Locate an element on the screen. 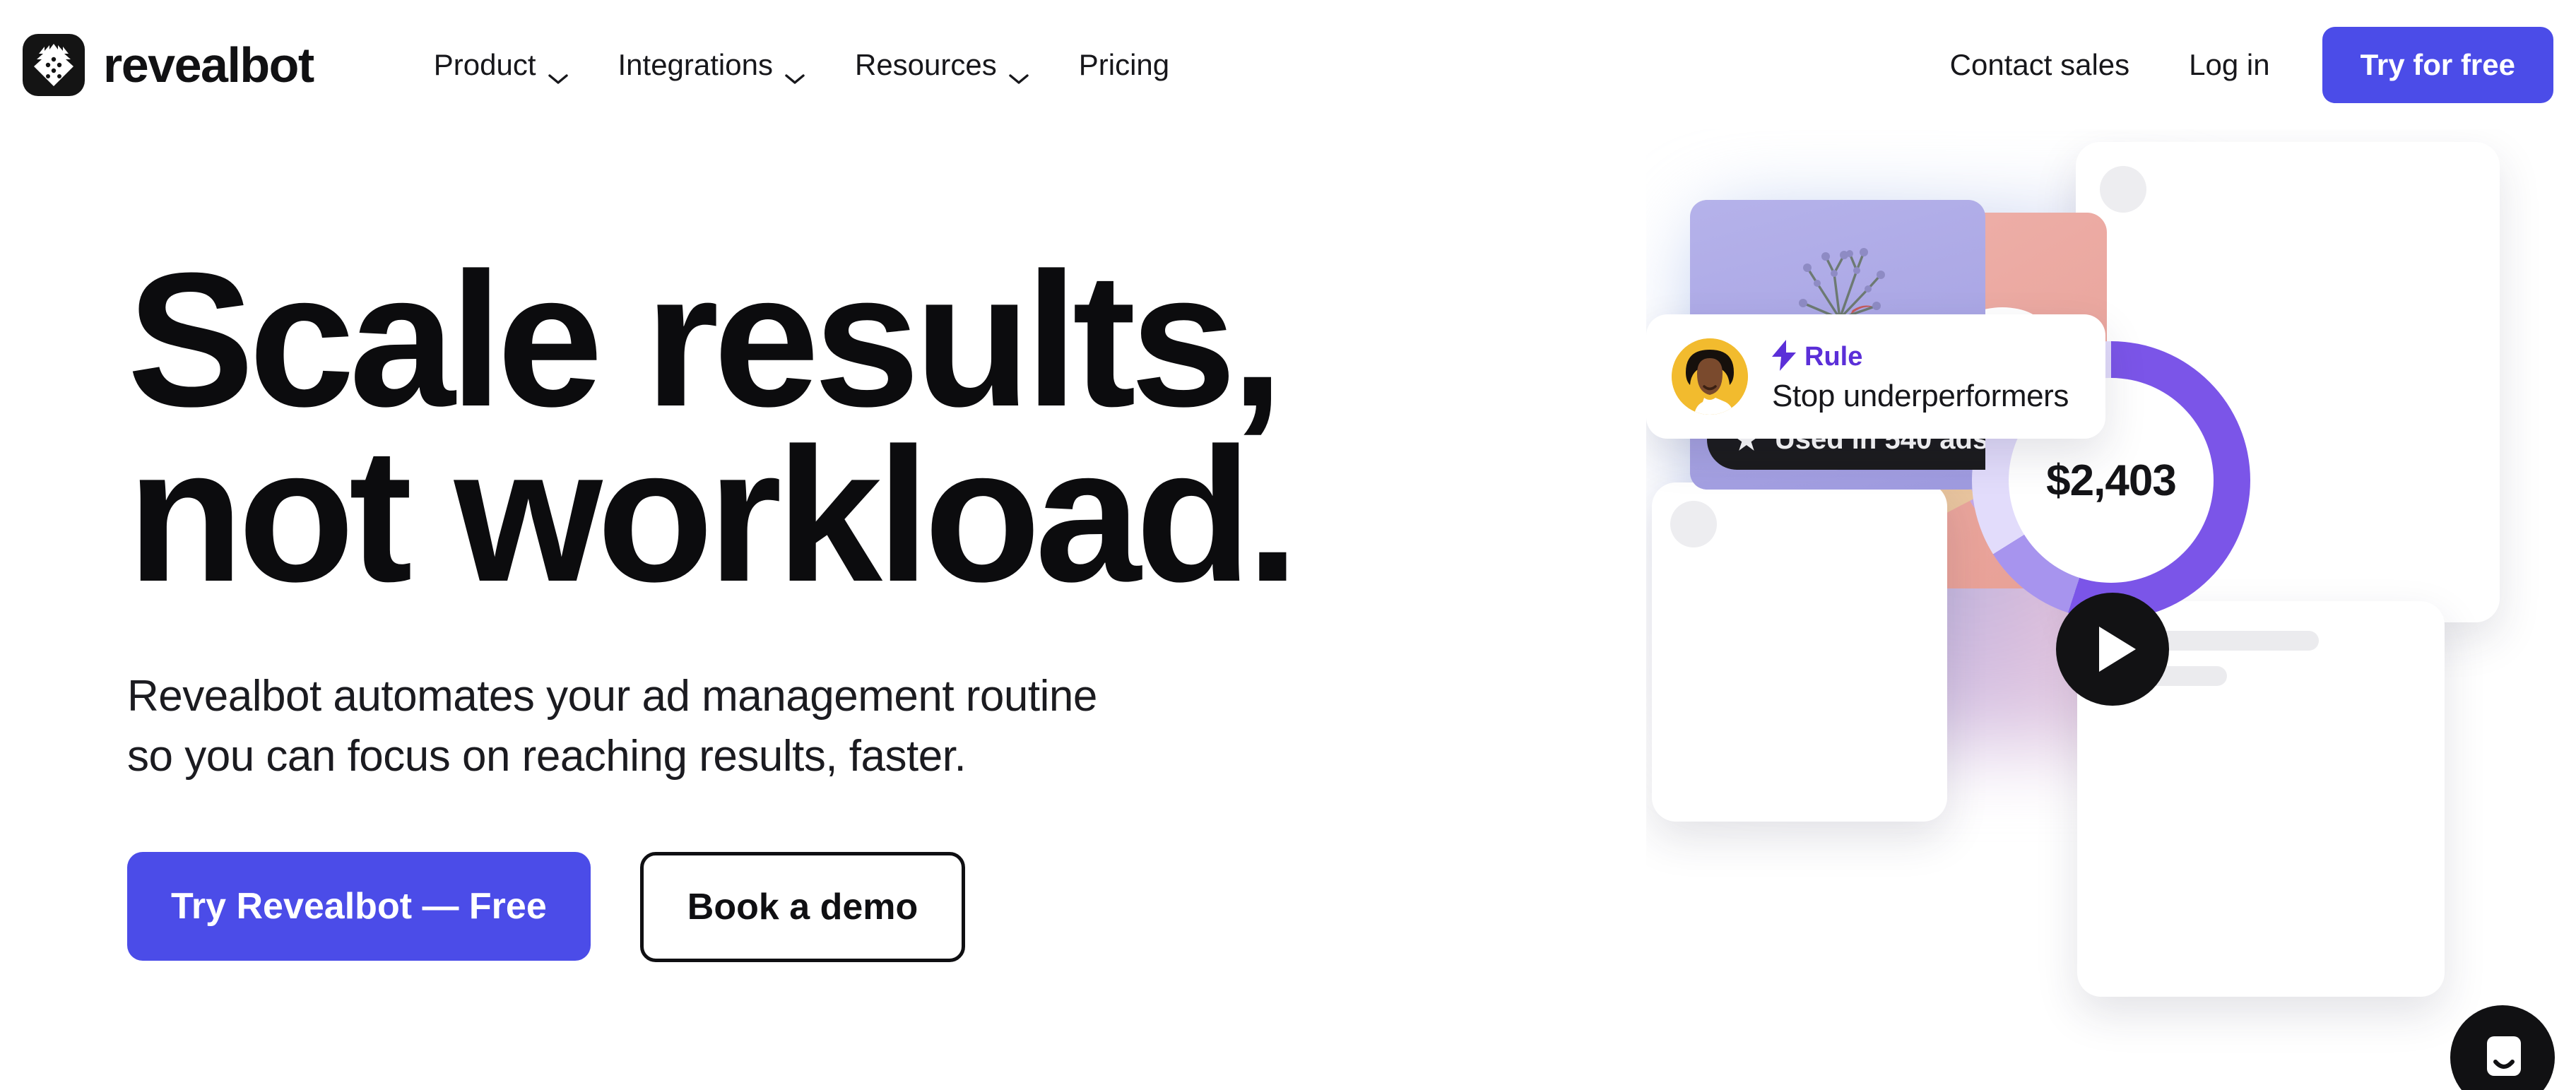  rule-description: Stop underperformers is located at coordinates (1920, 396).